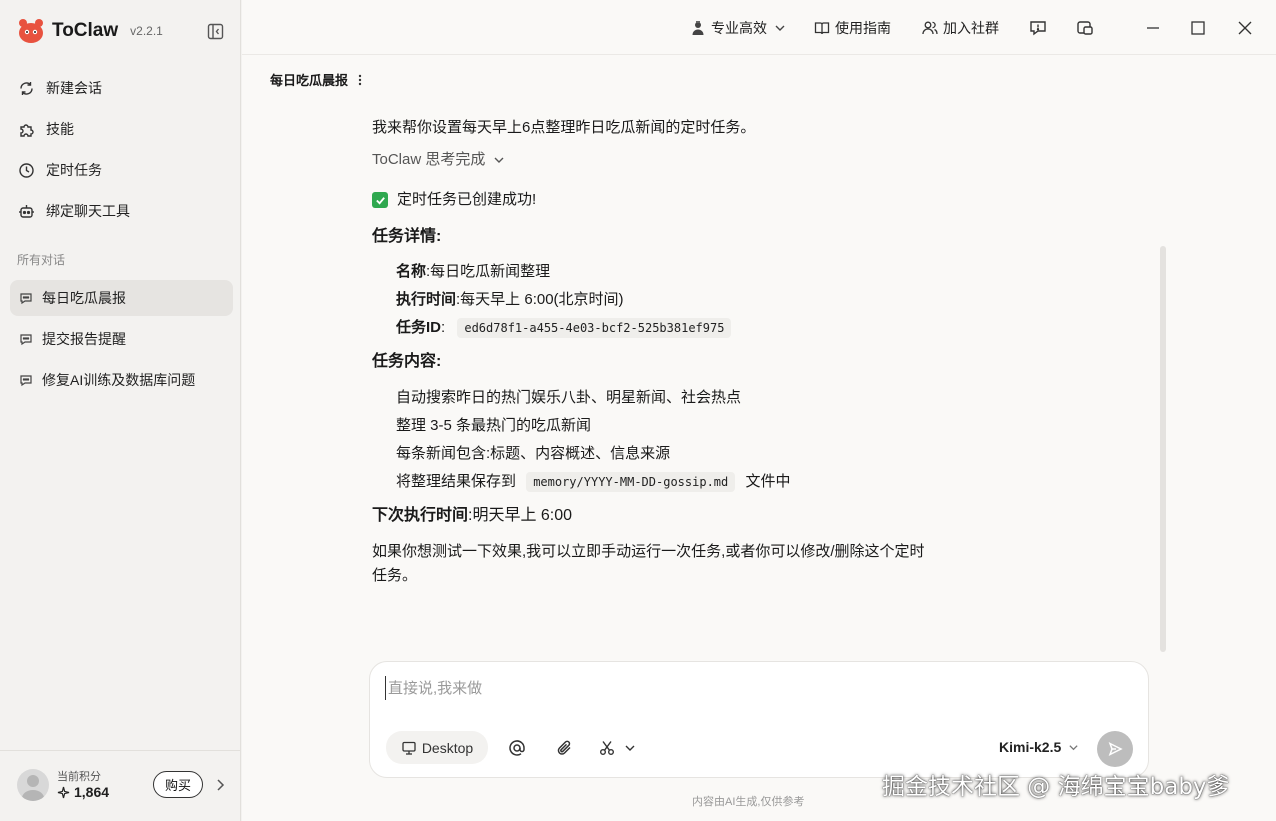 Image resolution: width=1276 pixels, height=821 pixels. I want to click on community-label: 加入社群, so click(971, 28).